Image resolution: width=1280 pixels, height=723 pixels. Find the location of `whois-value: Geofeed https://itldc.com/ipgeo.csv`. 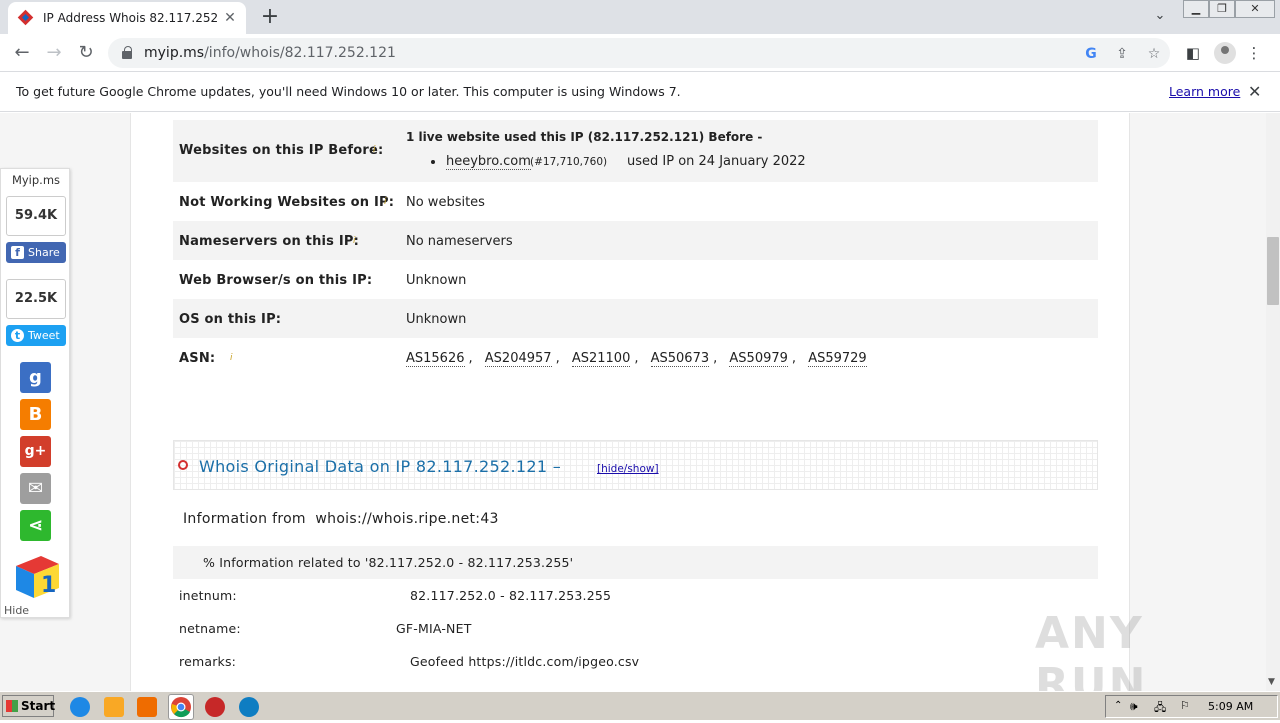

whois-value: Geofeed https://itldc.com/ipgeo.csv is located at coordinates (525, 661).